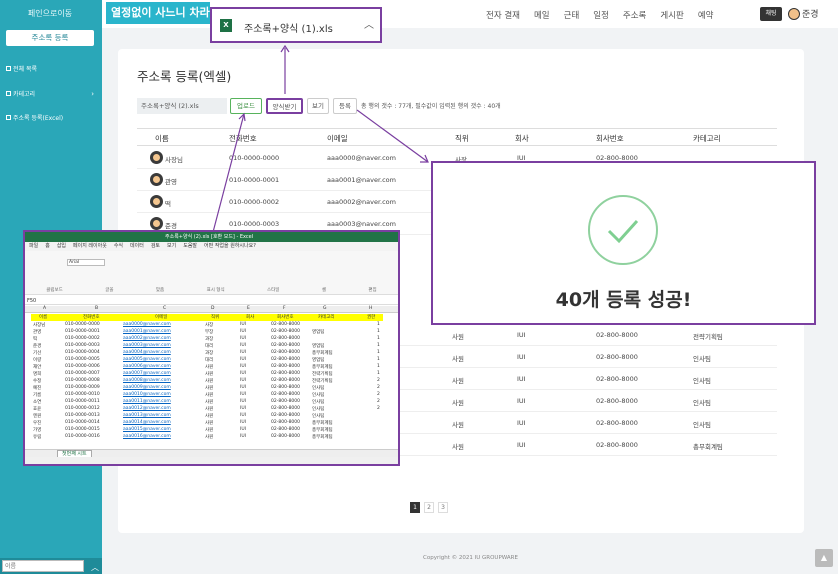 This screenshot has height=574, width=838. Describe the element at coordinates (623, 230) in the screenshot. I see `checkmark-icon` at that location.